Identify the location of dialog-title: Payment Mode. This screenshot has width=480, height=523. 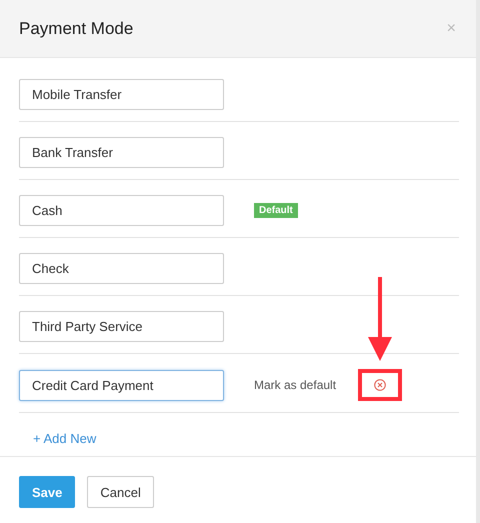
(76, 28).